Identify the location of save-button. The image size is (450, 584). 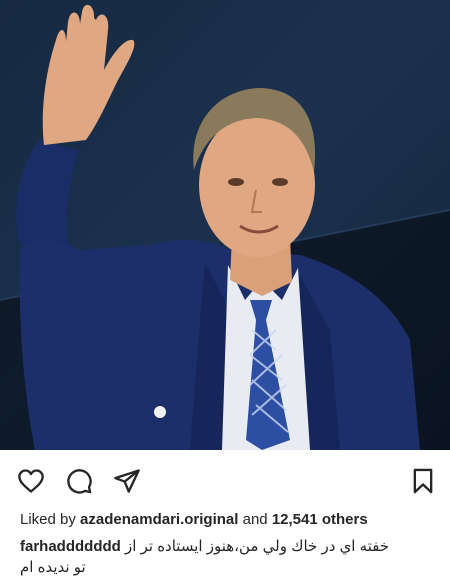
(423, 481).